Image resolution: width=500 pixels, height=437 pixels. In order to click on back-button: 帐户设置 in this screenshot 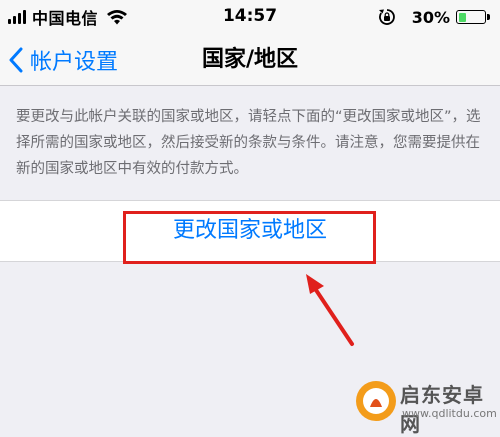, I will do `click(63, 60)`.